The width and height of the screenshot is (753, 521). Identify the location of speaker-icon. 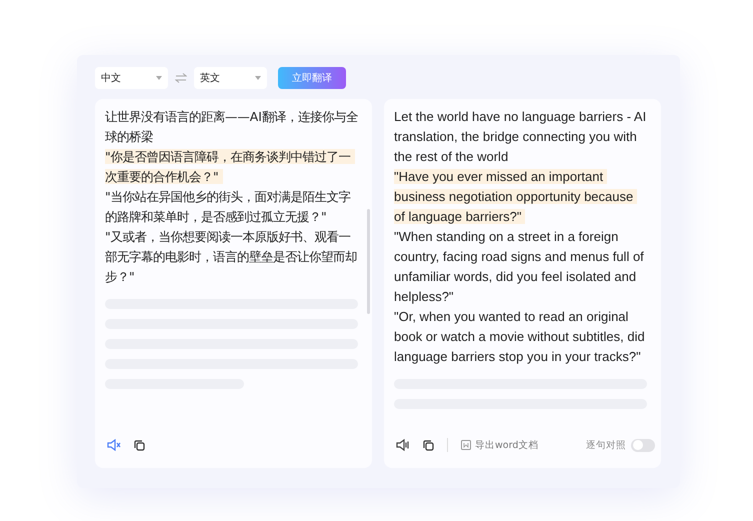
(403, 445).